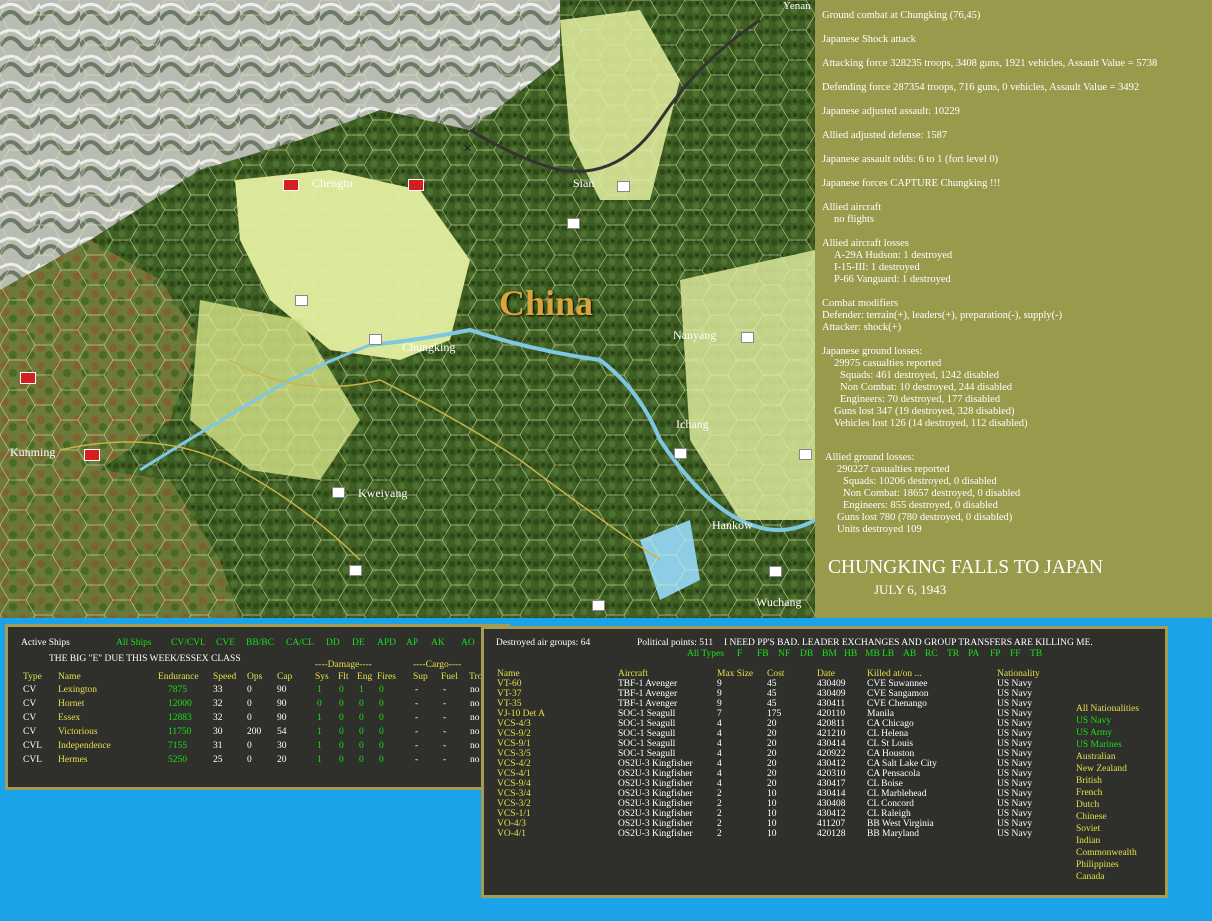  I want to click on nationality-canada: Canada, so click(1090, 877).